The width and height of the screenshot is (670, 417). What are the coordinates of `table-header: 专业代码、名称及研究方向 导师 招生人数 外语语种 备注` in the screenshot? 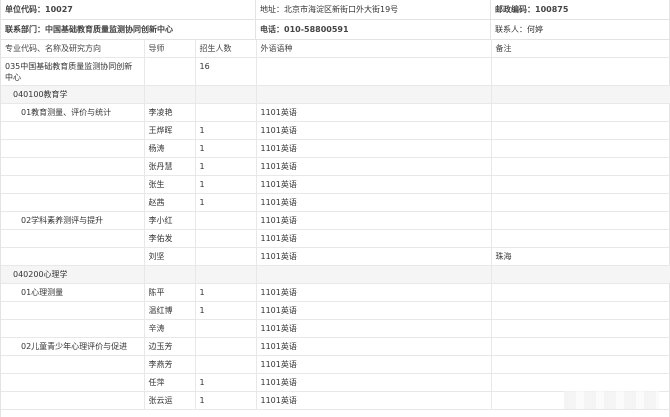 It's located at (335, 49).